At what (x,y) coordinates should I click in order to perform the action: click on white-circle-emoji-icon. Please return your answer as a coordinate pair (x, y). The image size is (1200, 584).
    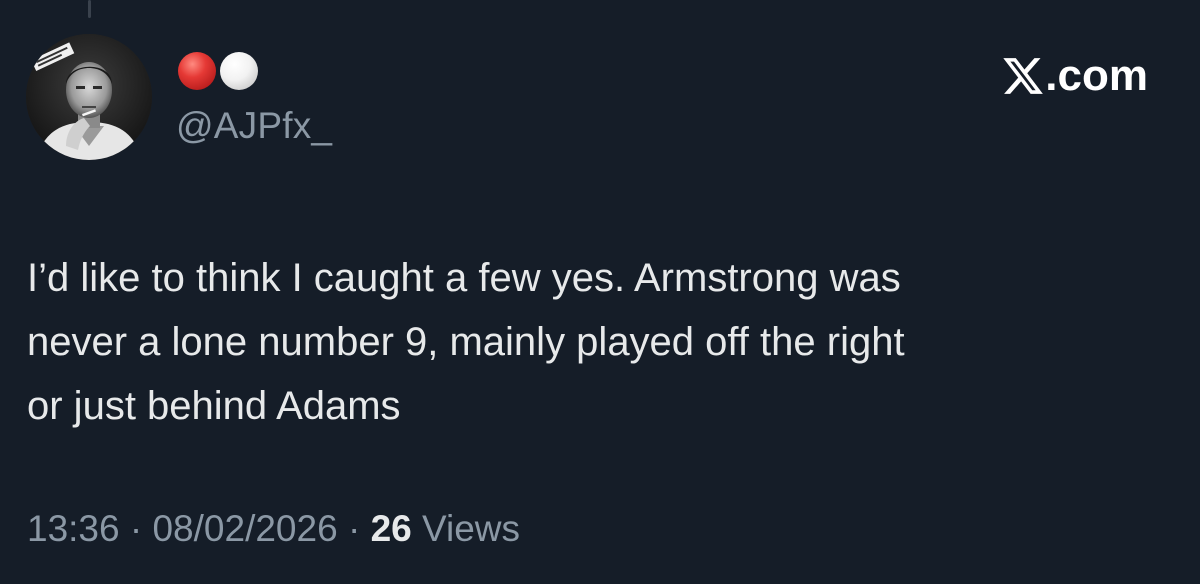
    Looking at the image, I should click on (239, 71).